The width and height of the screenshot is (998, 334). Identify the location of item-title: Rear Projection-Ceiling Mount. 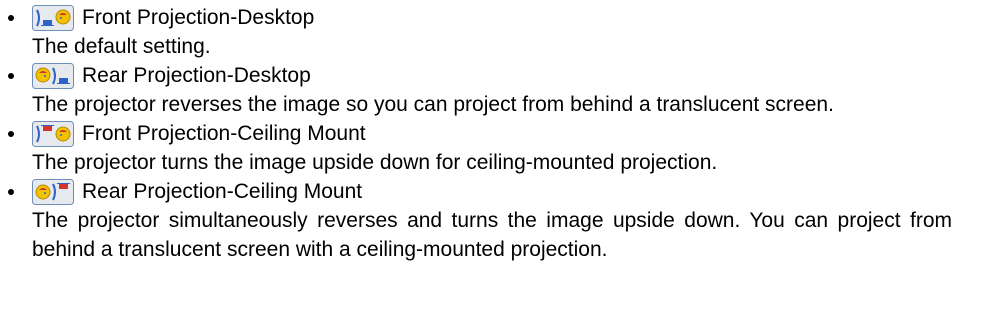
(222, 191).